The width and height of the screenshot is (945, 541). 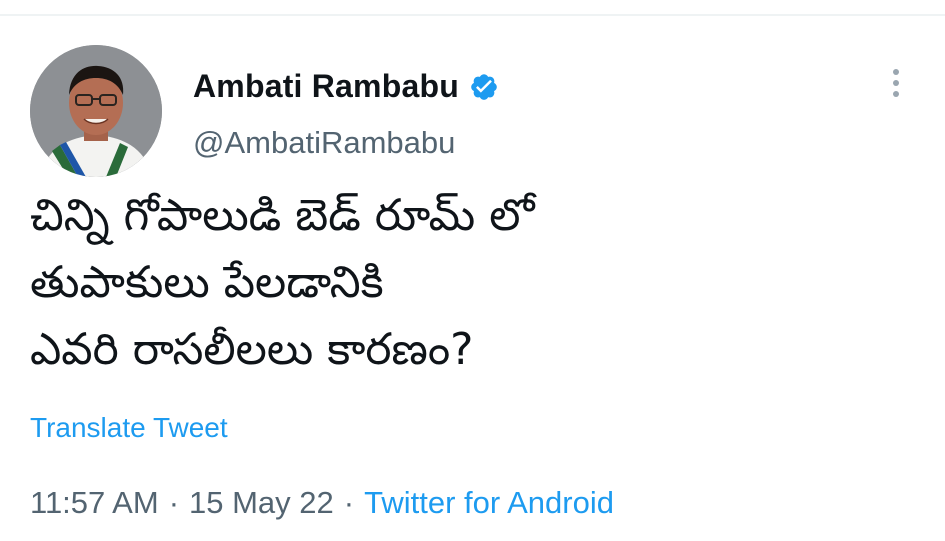 I want to click on verified-badge-icon, so click(x=484, y=86).